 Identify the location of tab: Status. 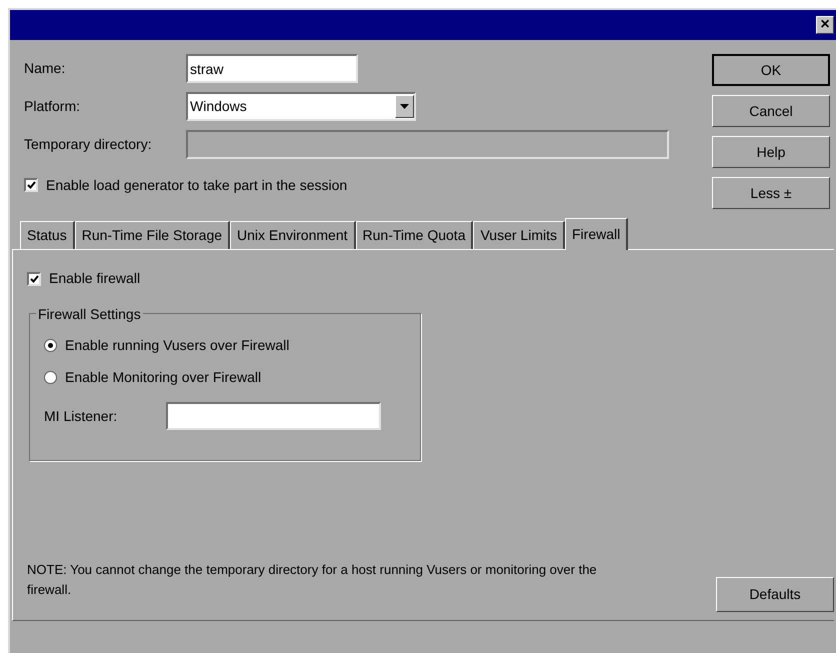
(47, 235).